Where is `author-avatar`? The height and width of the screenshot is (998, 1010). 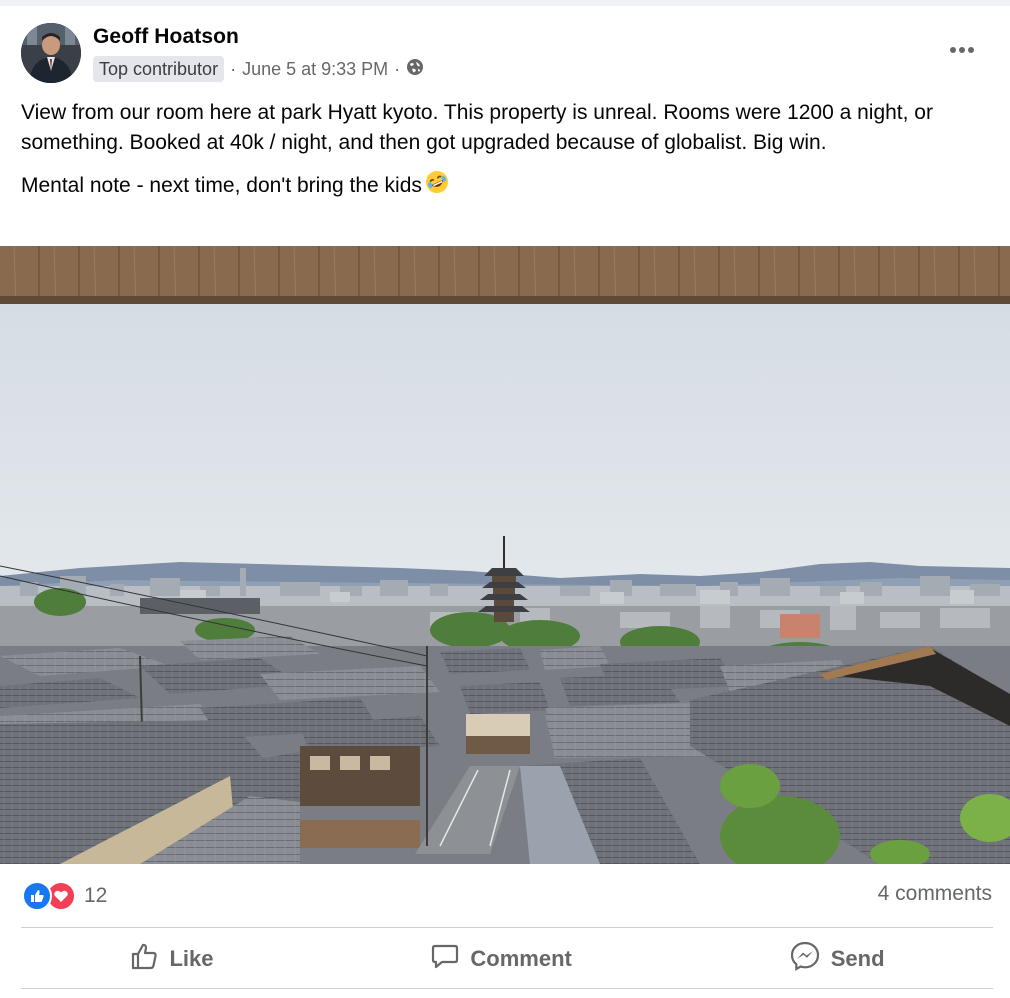
author-avatar is located at coordinates (51, 53).